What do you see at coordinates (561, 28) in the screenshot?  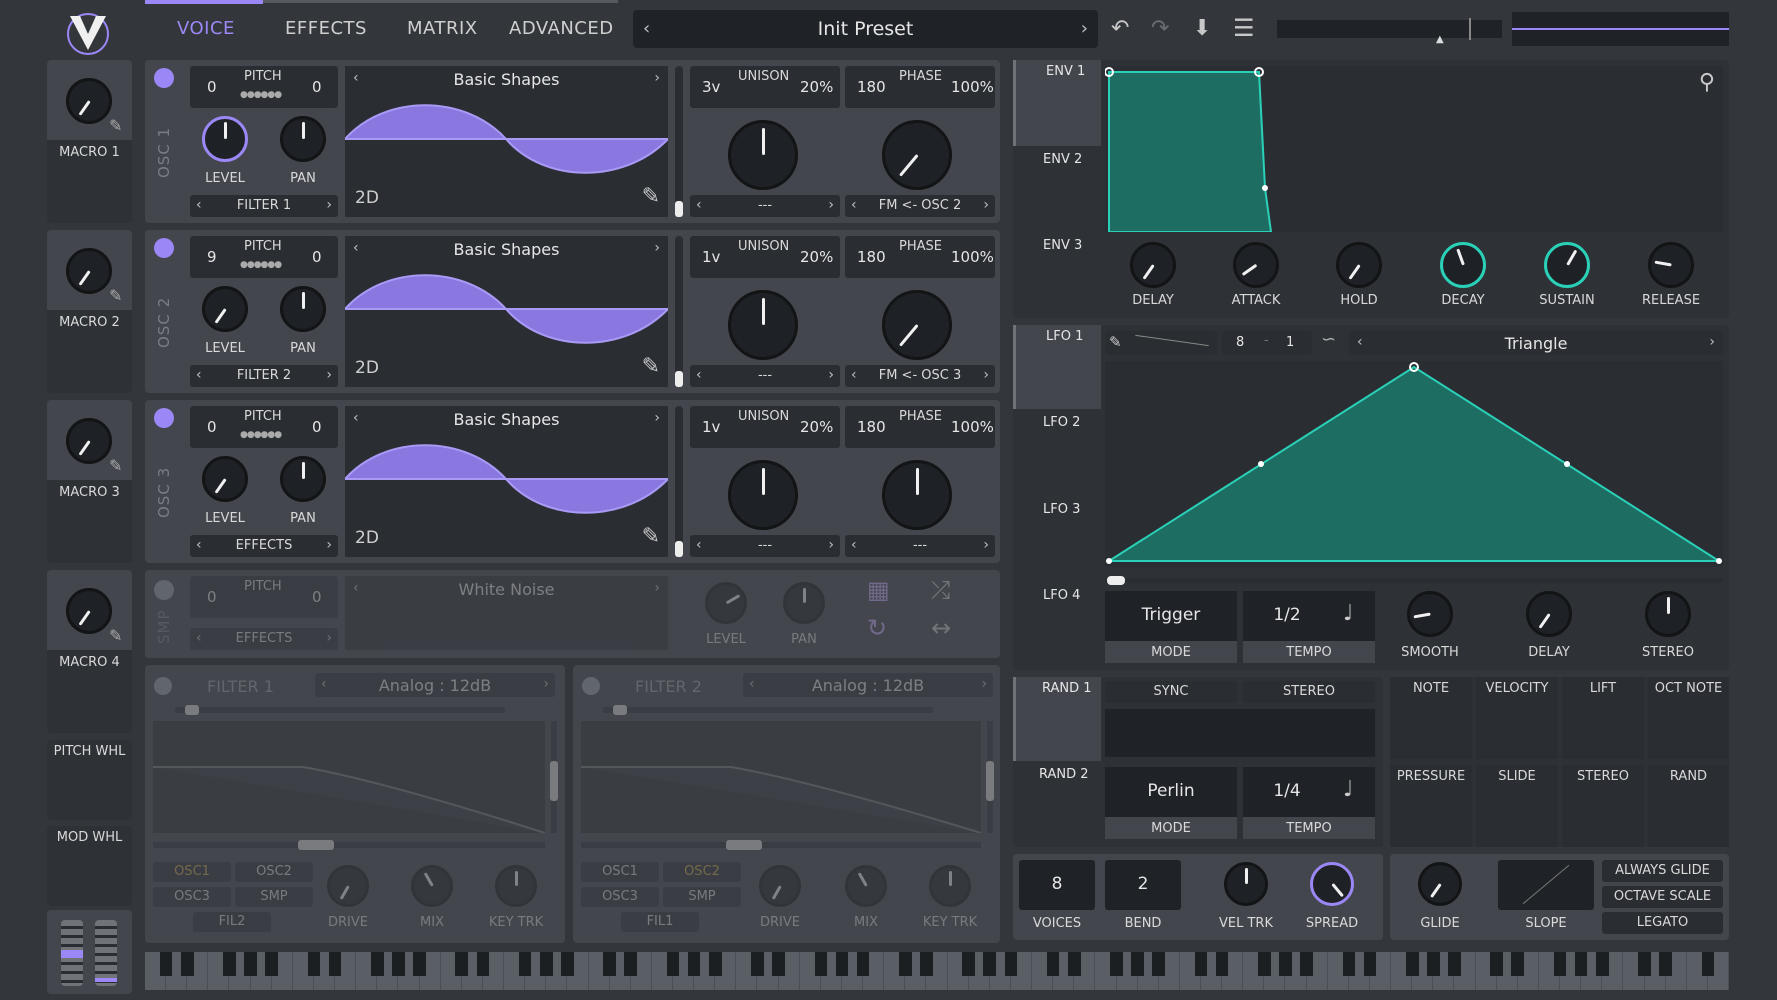 I see `tab-advanced: ADVANCED` at bounding box center [561, 28].